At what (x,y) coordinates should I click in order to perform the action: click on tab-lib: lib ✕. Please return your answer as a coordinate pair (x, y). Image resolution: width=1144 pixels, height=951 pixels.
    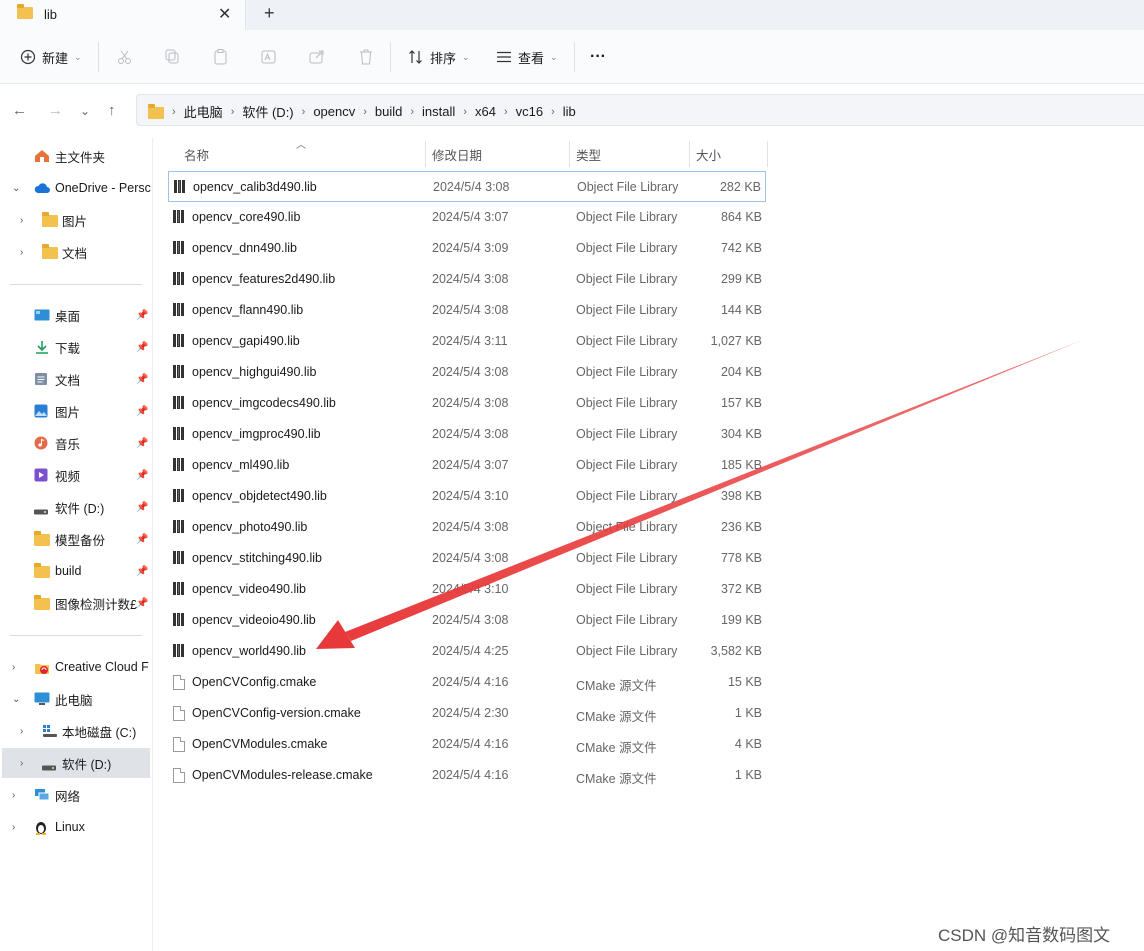
    Looking at the image, I should click on (123, 15).